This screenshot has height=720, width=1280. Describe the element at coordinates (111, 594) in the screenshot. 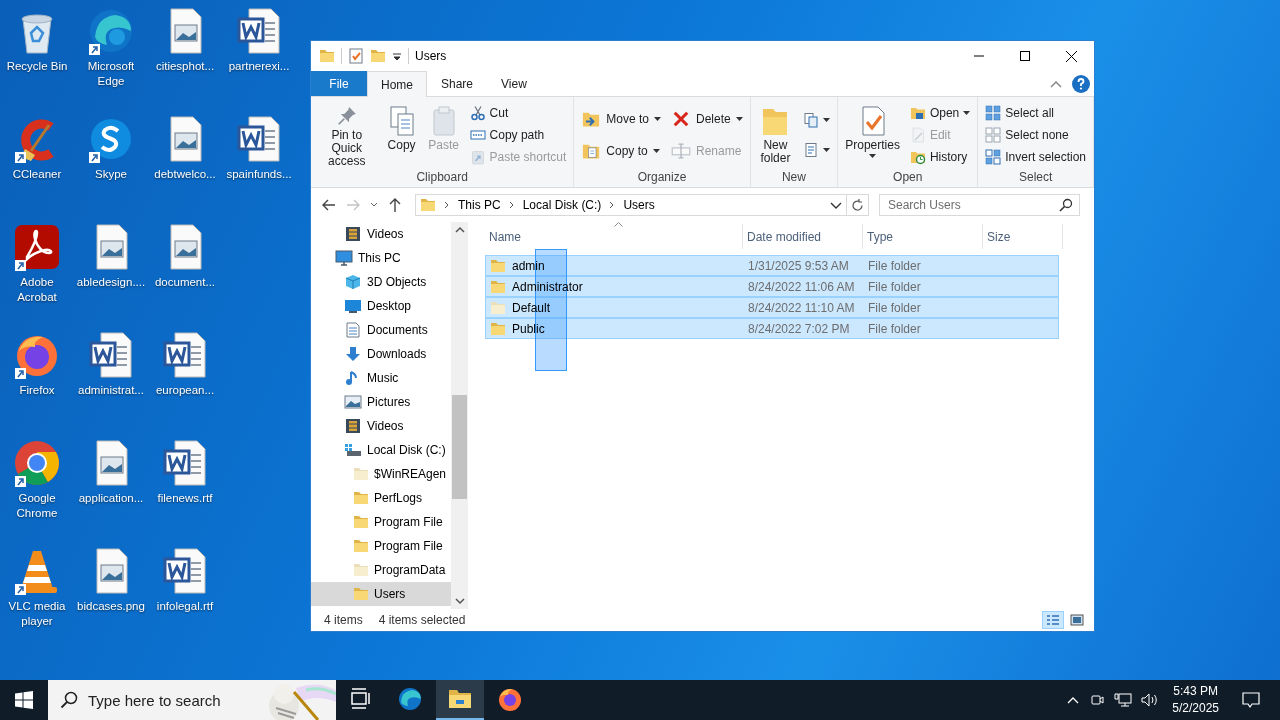

I see `desktop-icon: bidcases.png` at that location.